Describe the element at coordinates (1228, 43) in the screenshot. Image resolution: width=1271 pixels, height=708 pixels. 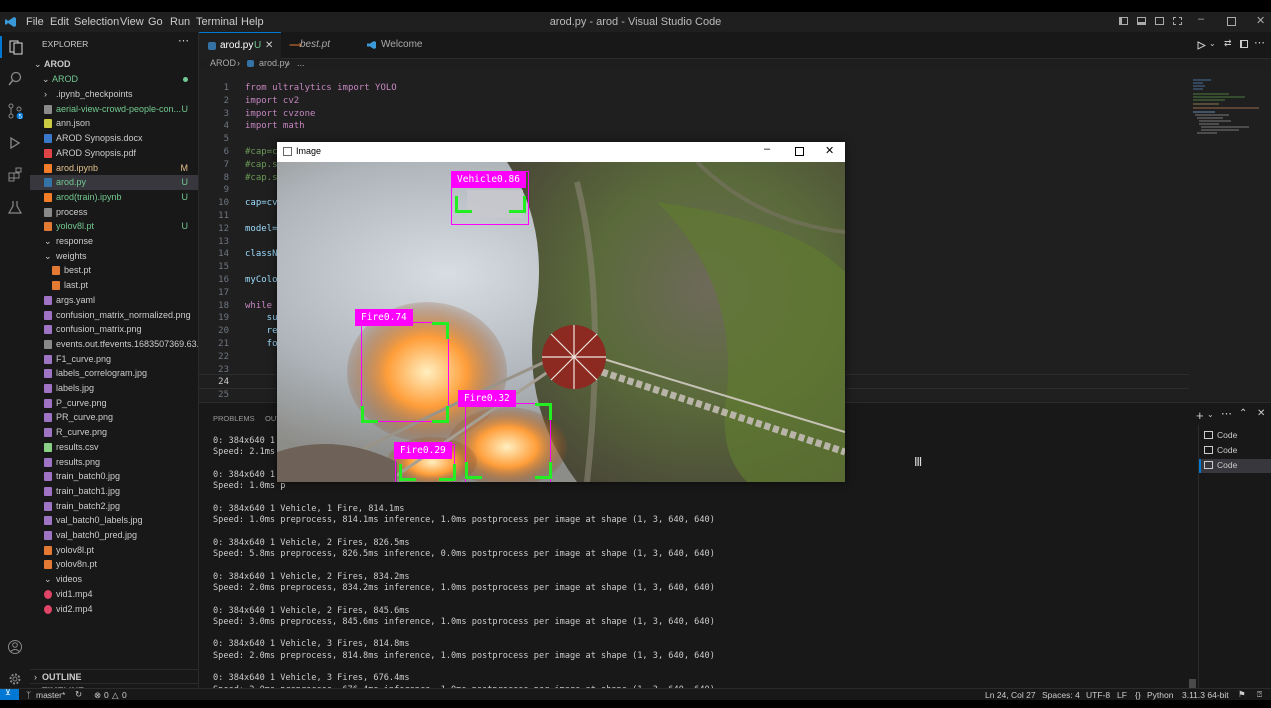
I see `compare-changes-icon: ⇄` at that location.